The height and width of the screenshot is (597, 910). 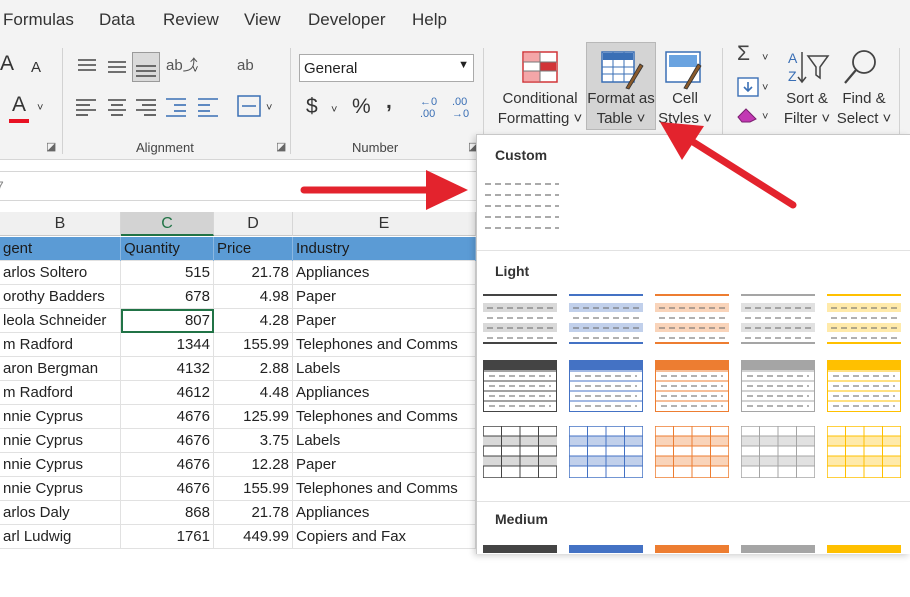 I want to click on annotation-arrows, so click(x=548, y=166).